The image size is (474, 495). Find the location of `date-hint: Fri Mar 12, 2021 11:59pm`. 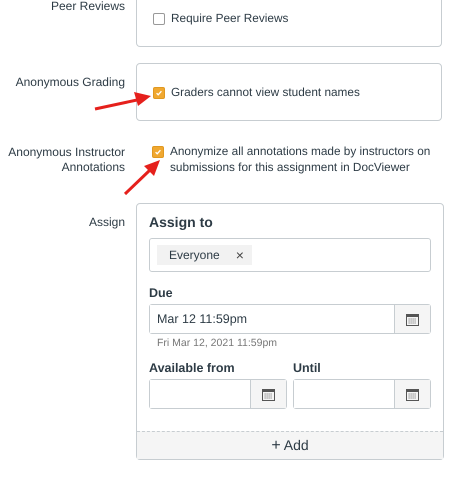

date-hint: Fri Mar 12, 2021 11:59pm is located at coordinates (217, 343).